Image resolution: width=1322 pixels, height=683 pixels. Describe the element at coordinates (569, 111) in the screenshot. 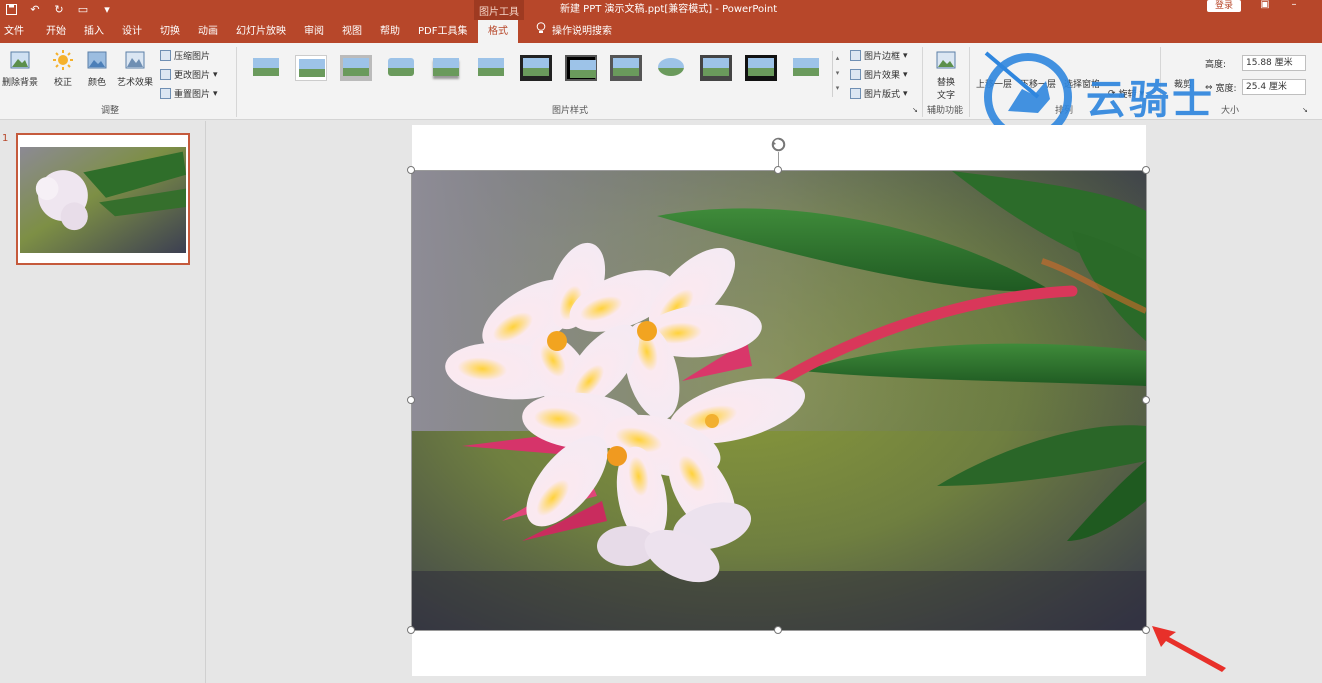

I see `group-label-picture-styles: 图片样式` at that location.